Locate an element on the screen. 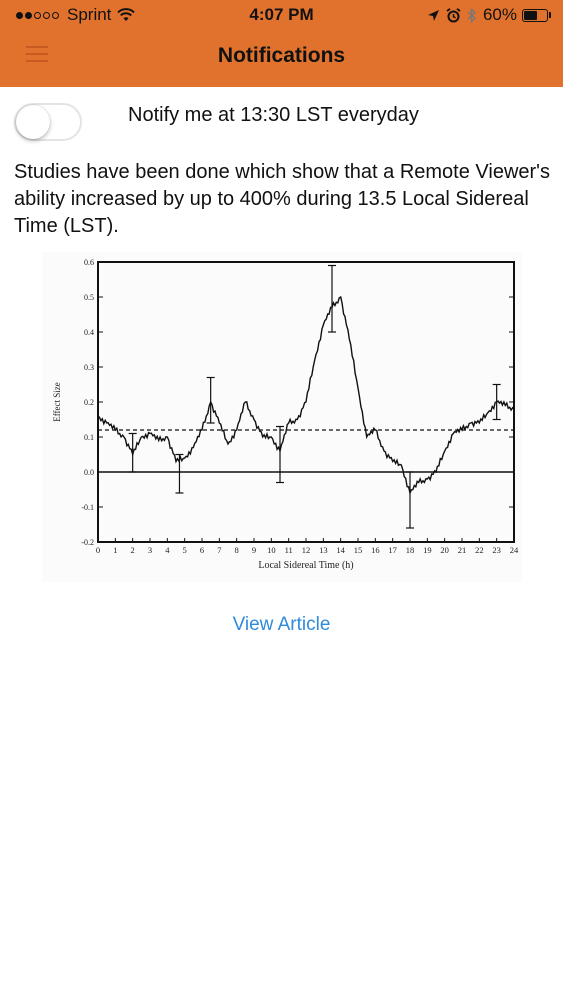 Image resolution: width=563 pixels, height=1000 pixels. x-tick-label: 23 is located at coordinates (496, 550).